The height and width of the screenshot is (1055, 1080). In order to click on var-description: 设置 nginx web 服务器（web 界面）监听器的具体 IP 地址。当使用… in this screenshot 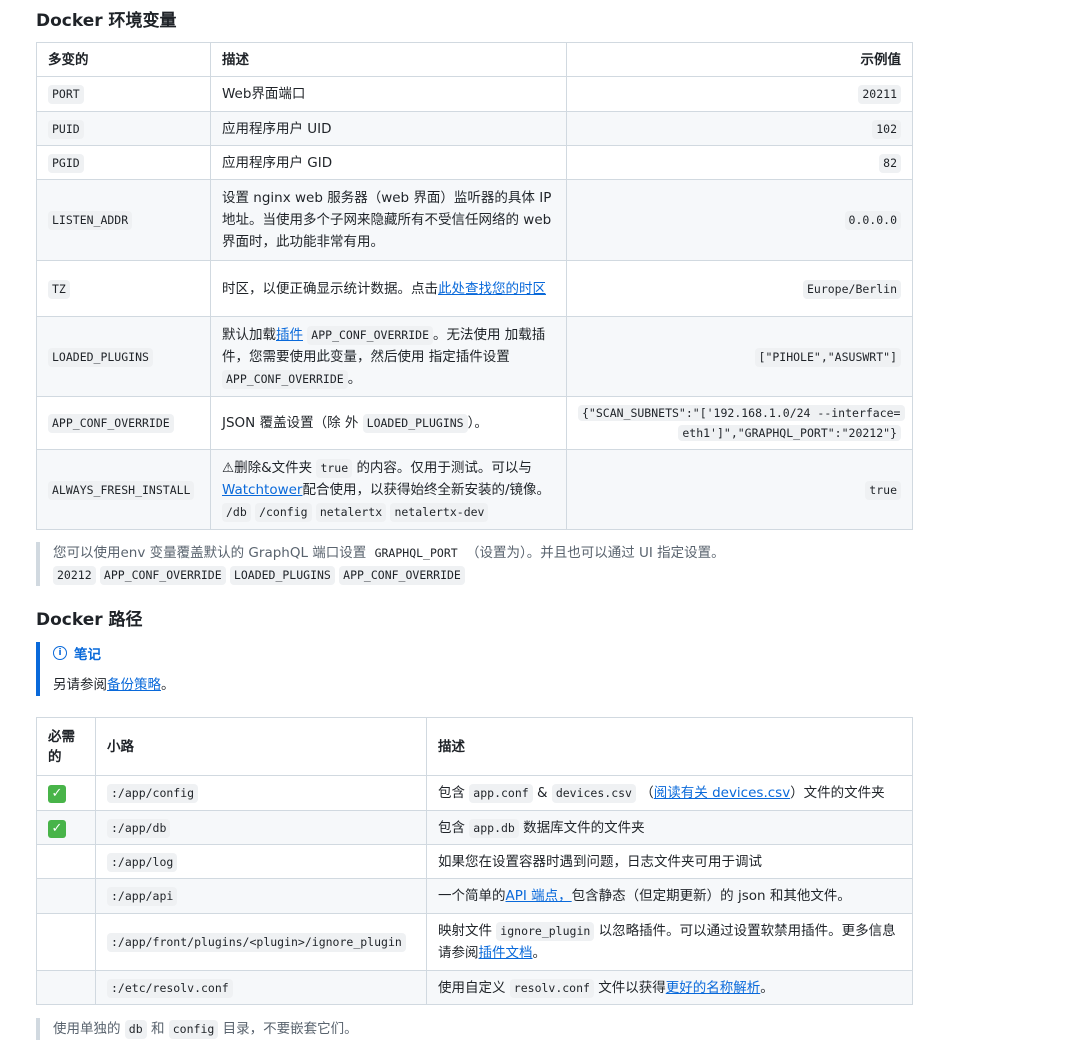, I will do `click(388, 220)`.